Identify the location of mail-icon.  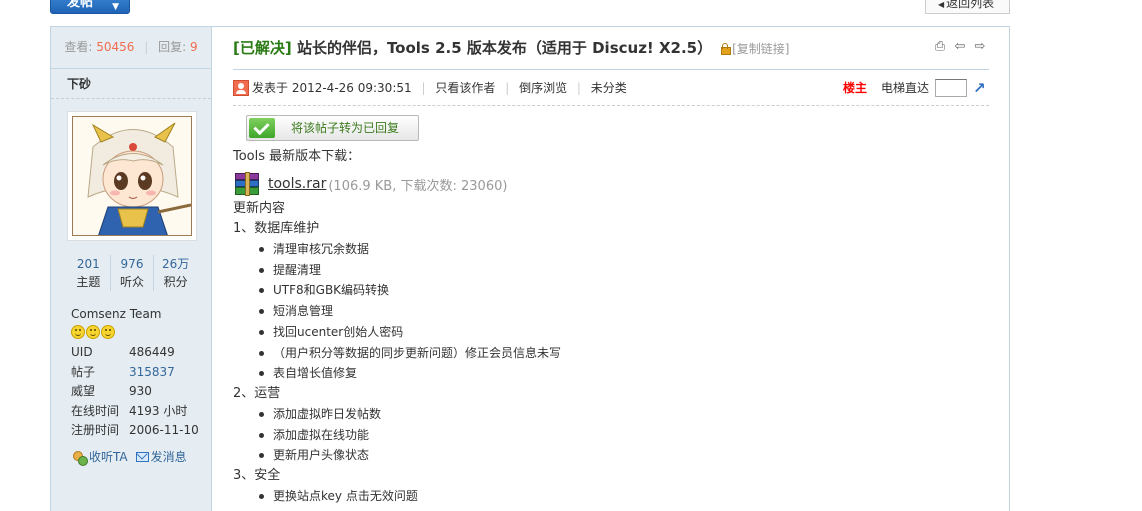
(142, 457).